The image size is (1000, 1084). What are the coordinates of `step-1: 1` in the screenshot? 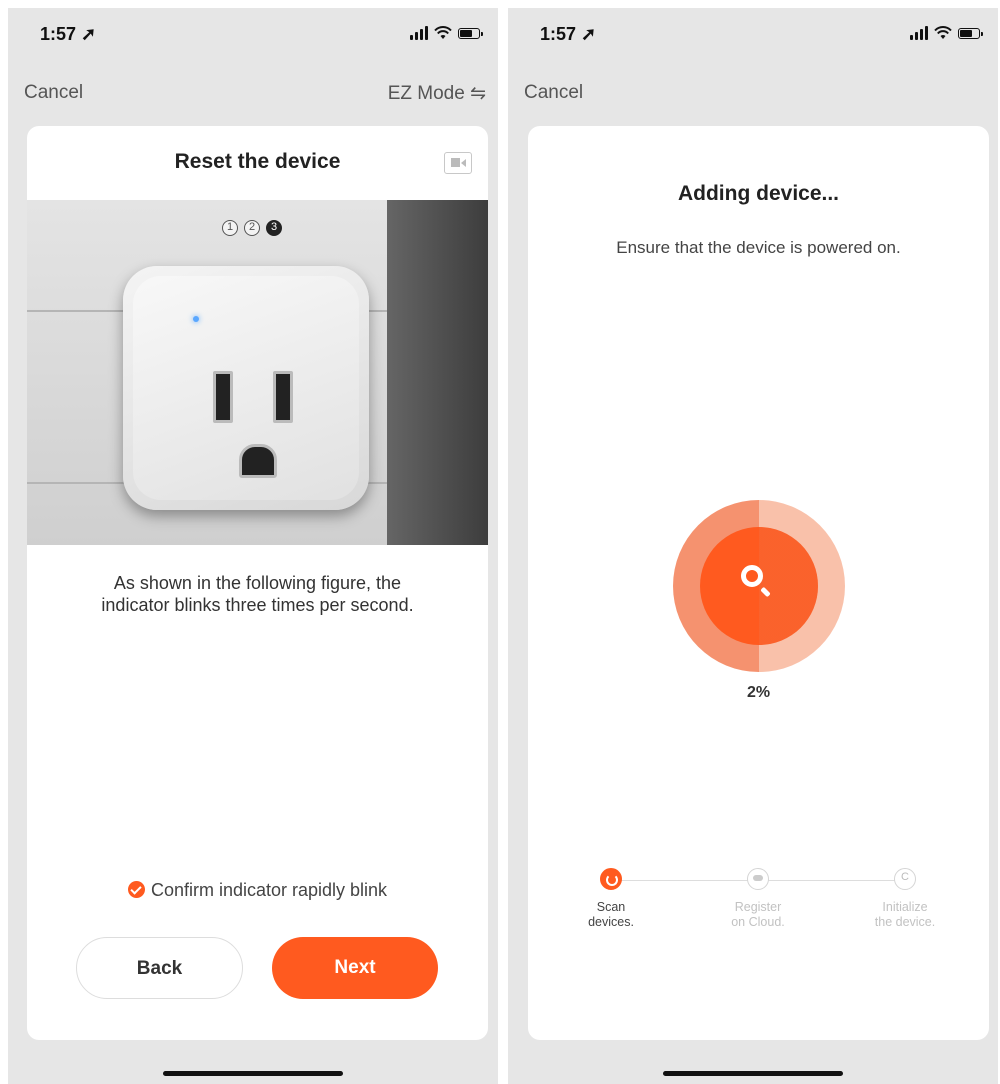 It's located at (230, 228).